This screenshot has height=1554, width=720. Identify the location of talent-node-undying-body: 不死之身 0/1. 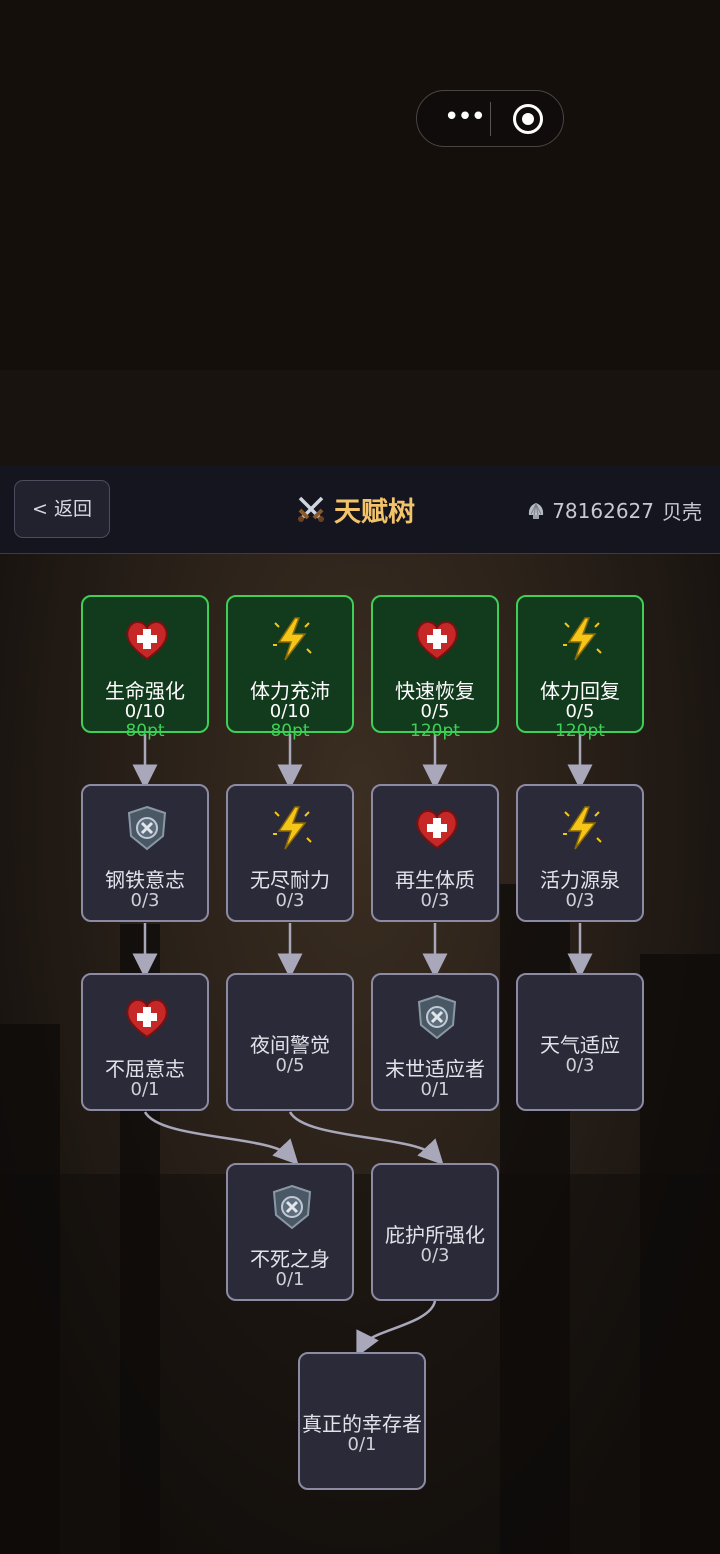
(290, 1232).